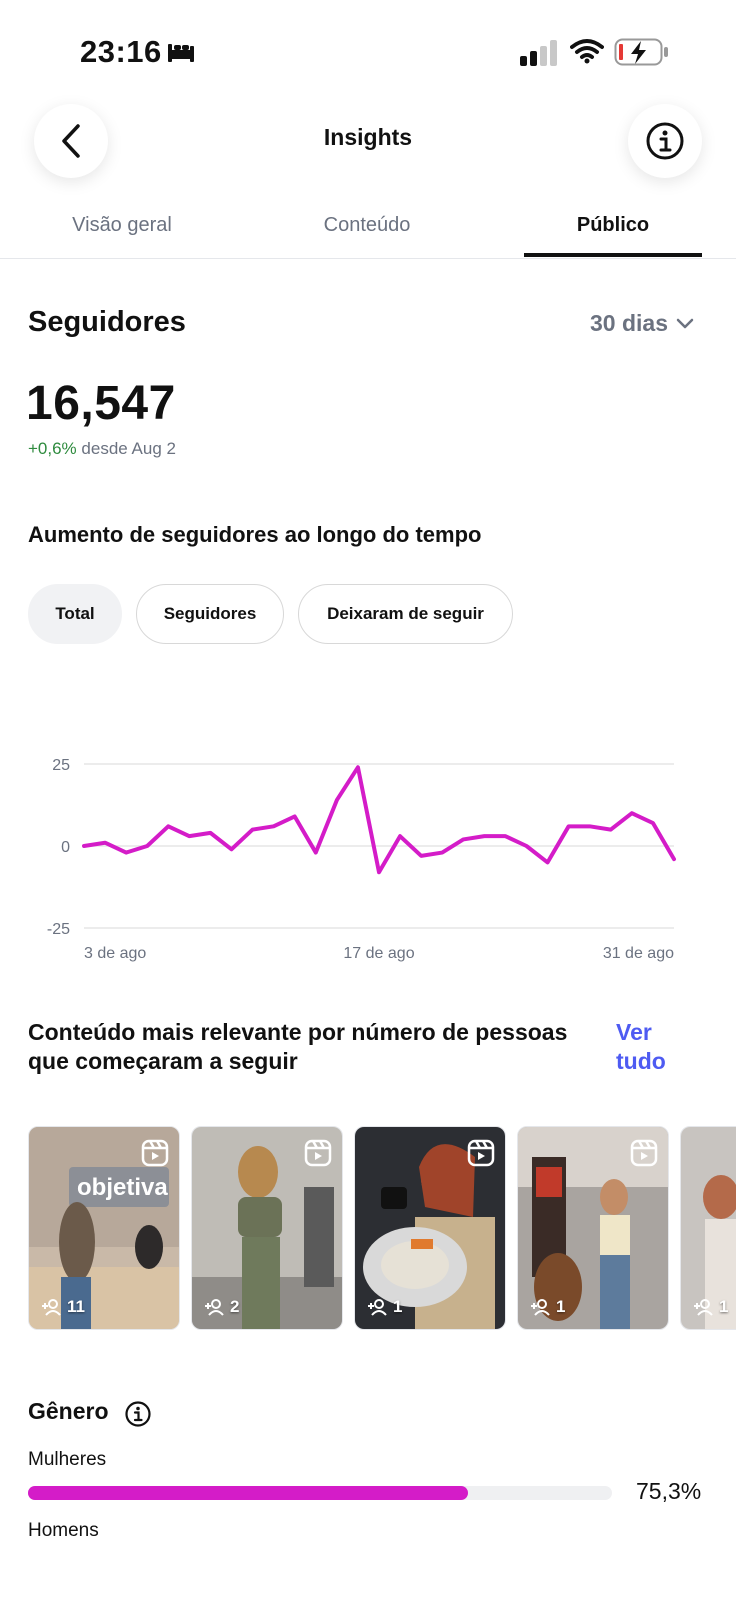 This screenshot has height=1600, width=736. What do you see at coordinates (255, 534) in the screenshot?
I see `growth-chart-title: Aumento de seguidores ao longo do tempo` at bounding box center [255, 534].